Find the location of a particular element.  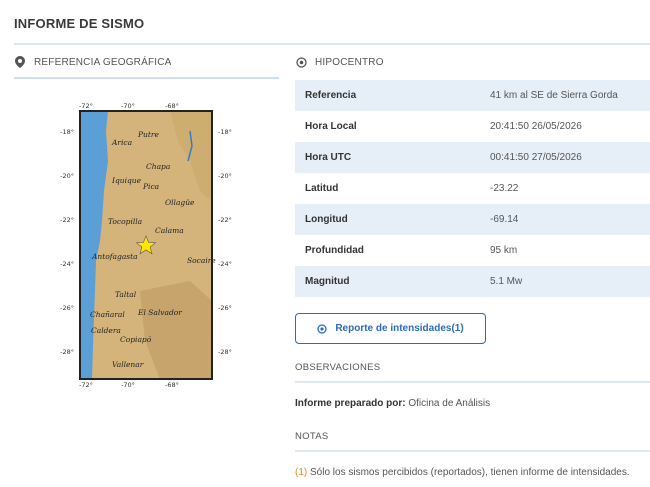

place-label: Ollagüe is located at coordinates (180, 202).